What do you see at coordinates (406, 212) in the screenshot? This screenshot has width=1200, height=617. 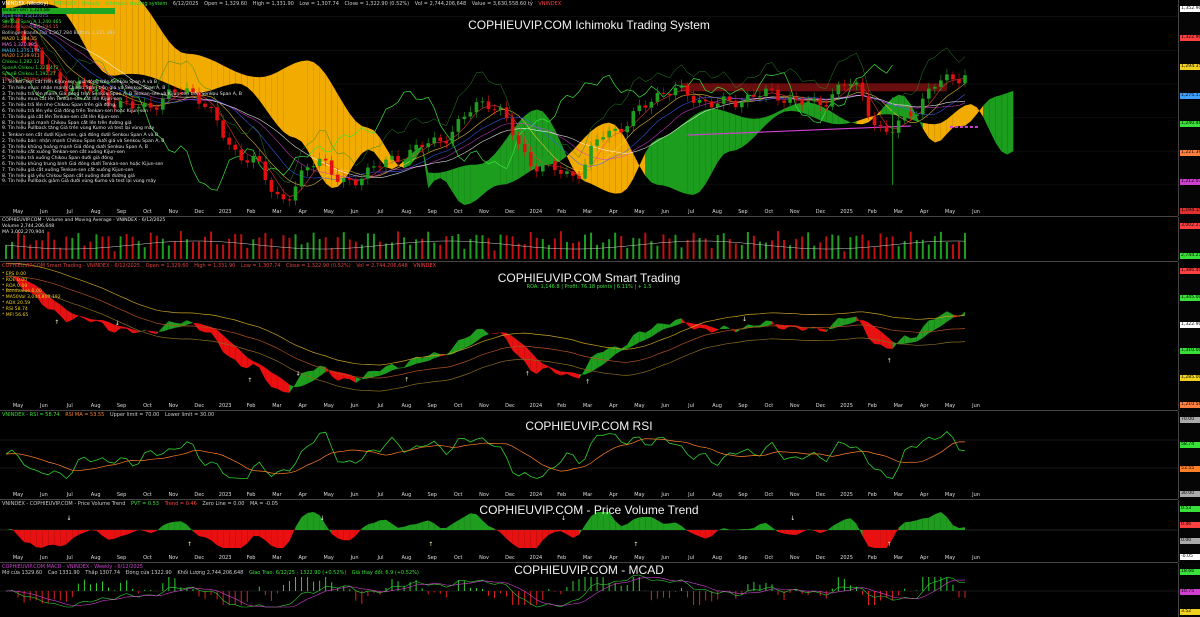 I see `month-tick-label: Aug` at bounding box center [406, 212].